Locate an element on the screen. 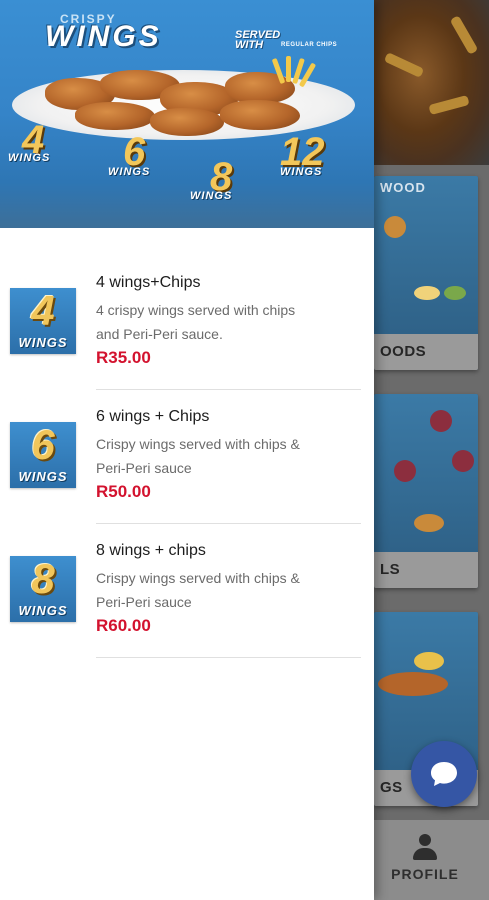 Image resolution: width=489 pixels, height=900 pixels. chat-icon is located at coordinates (444, 774).